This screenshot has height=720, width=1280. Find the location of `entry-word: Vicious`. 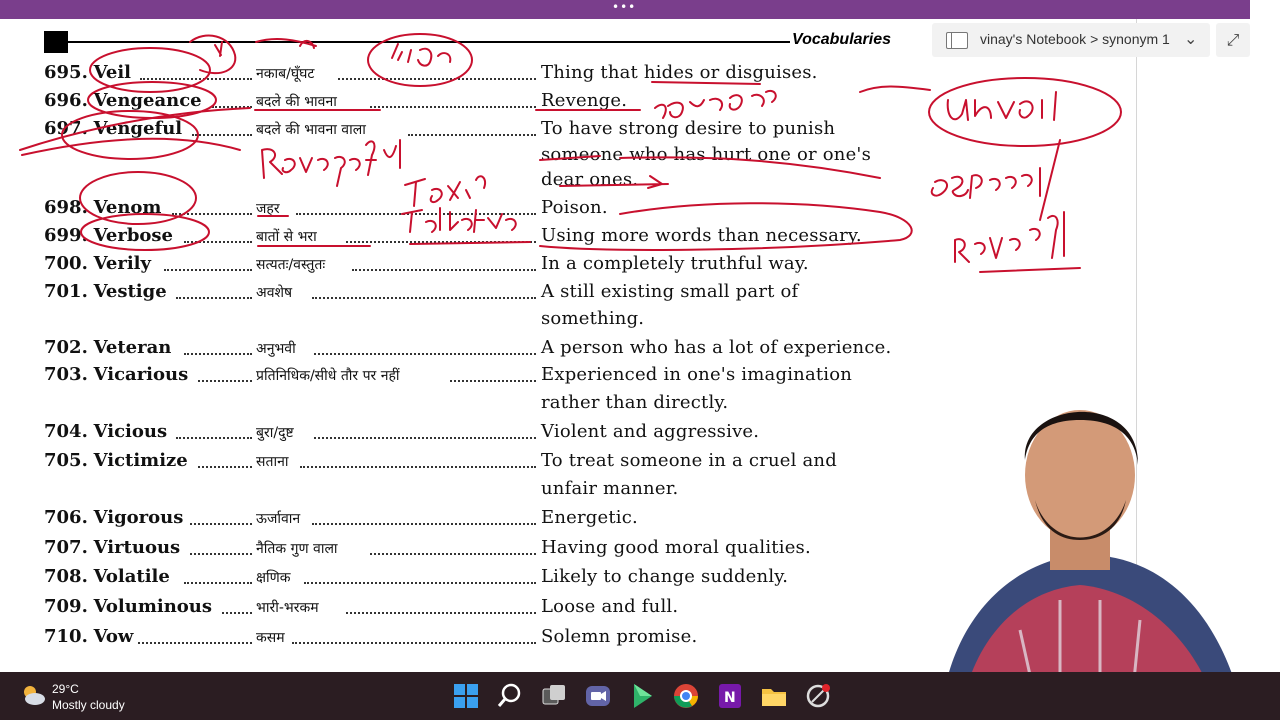

entry-word: Vicious is located at coordinates (130, 431).